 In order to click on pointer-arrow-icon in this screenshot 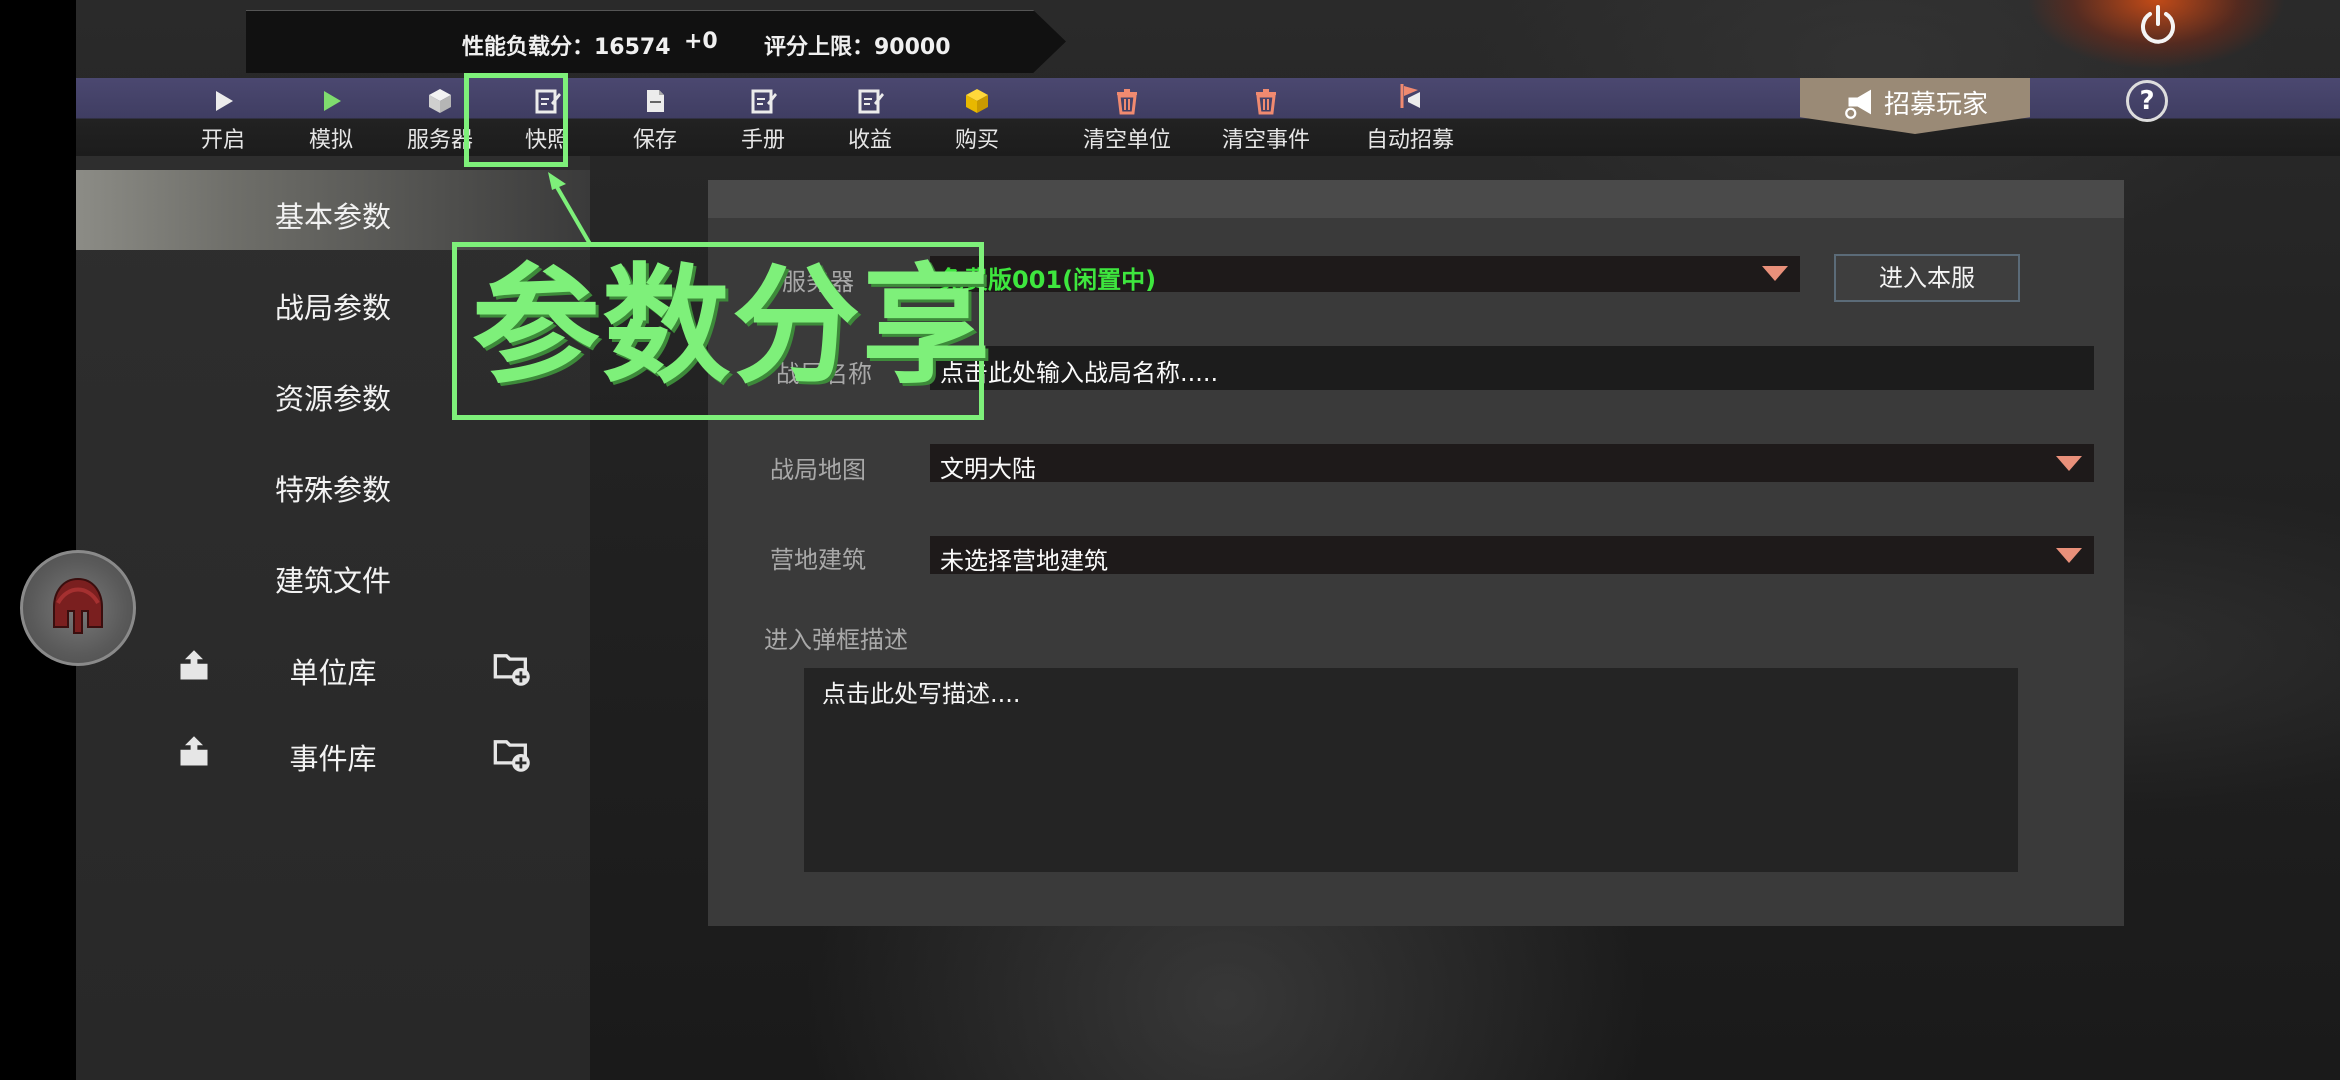, I will do `click(570, 209)`.